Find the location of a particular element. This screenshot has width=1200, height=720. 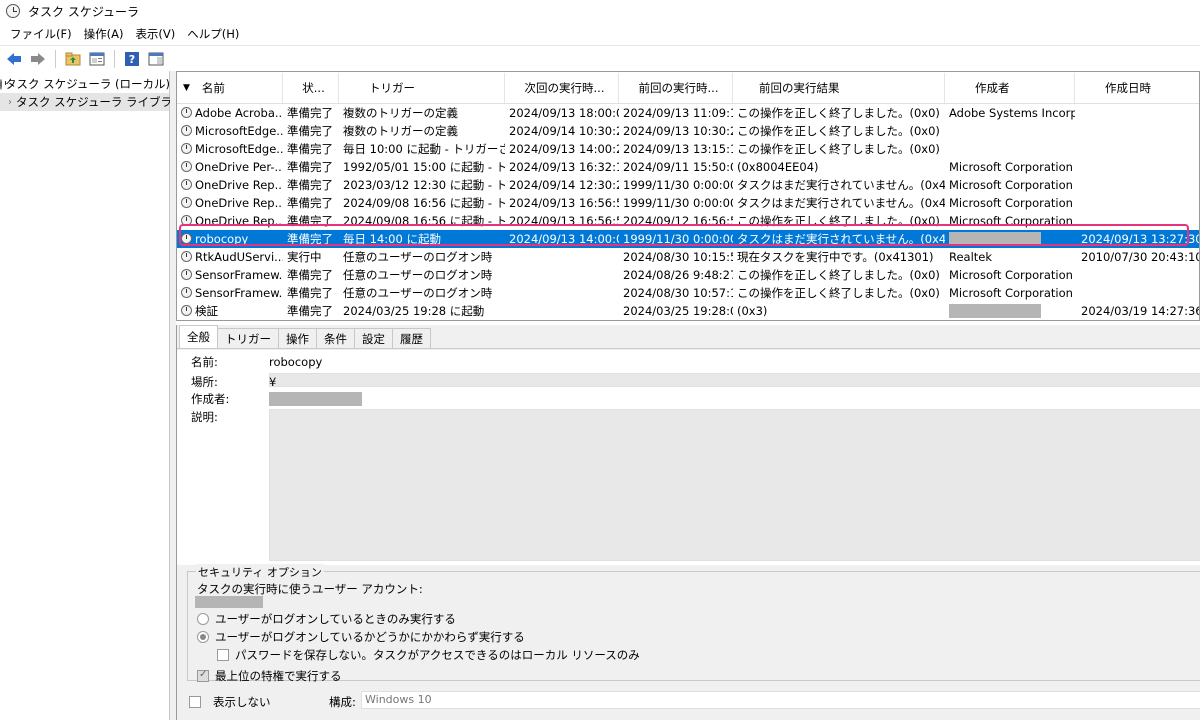

tree-item-local: タスク スケジューラ (ローカル) is located at coordinates (85, 84).